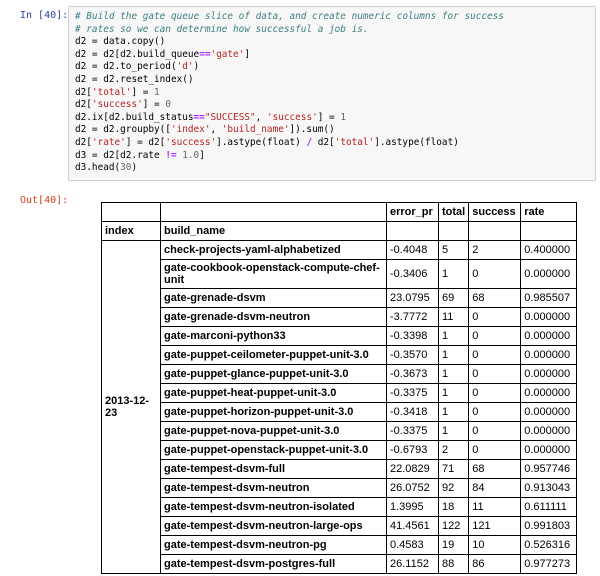  I want to click on row-build-name: gate-tempest-dsvm-neutron-isolated, so click(273, 507).